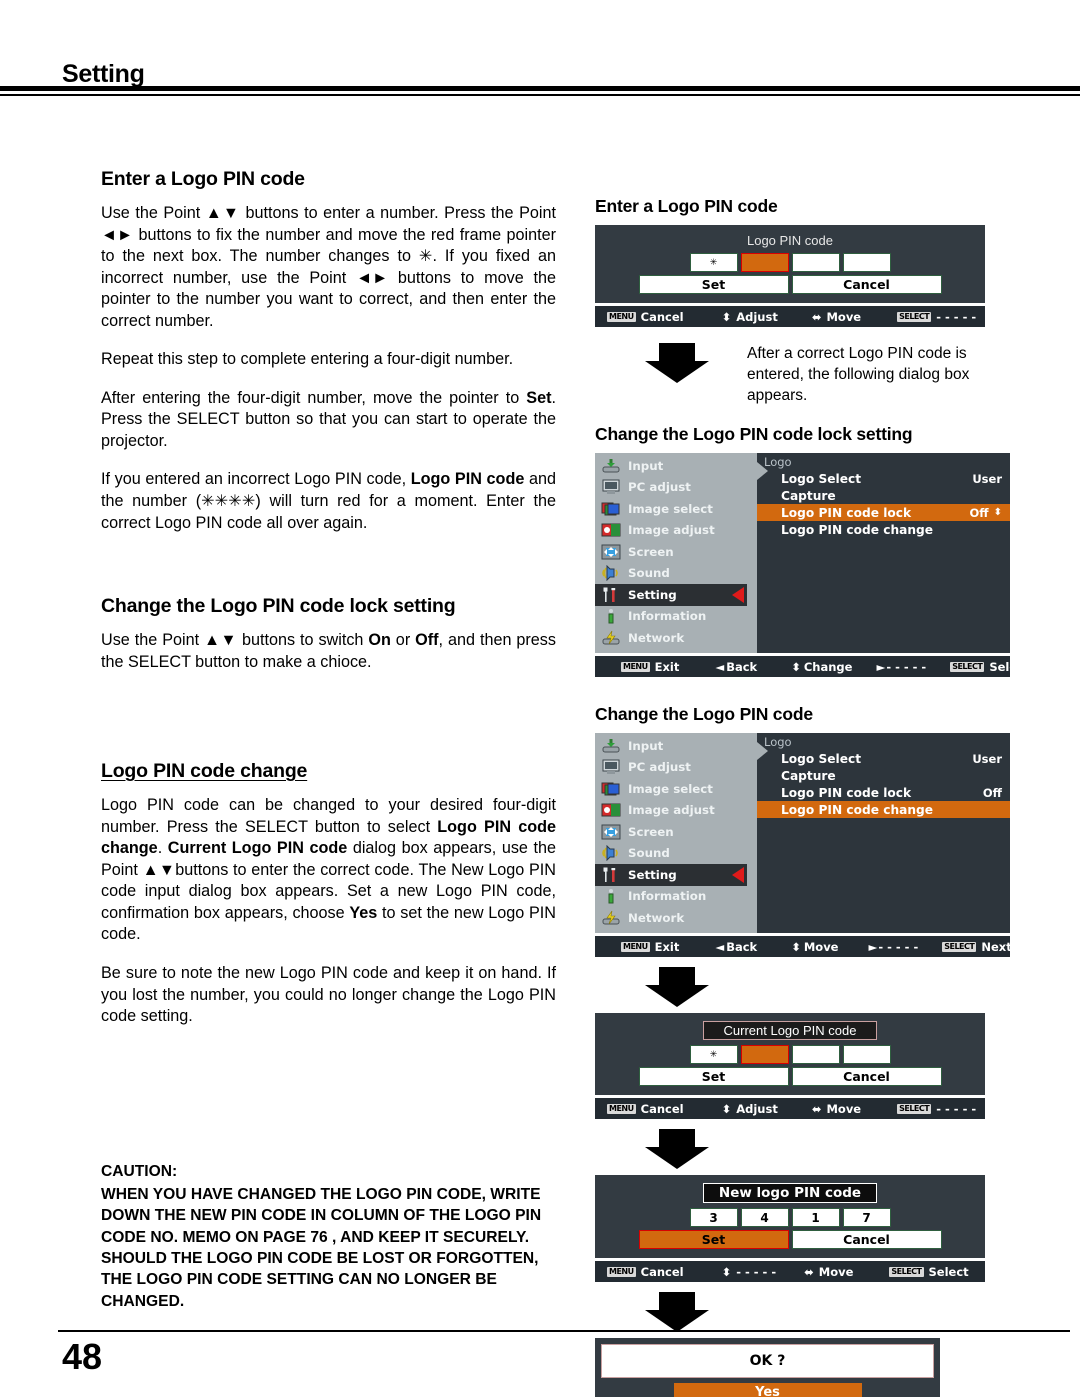 The image size is (1080, 1397). I want to click on heading-enter-logo-pin-code: Enter a Logo PIN code, so click(203, 179).